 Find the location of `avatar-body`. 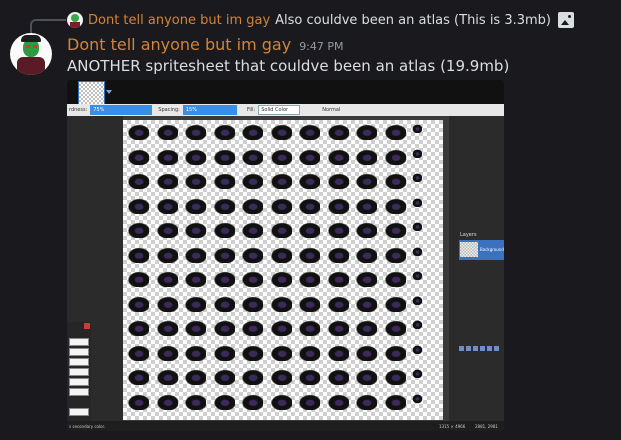

avatar-body is located at coordinates (31, 66).